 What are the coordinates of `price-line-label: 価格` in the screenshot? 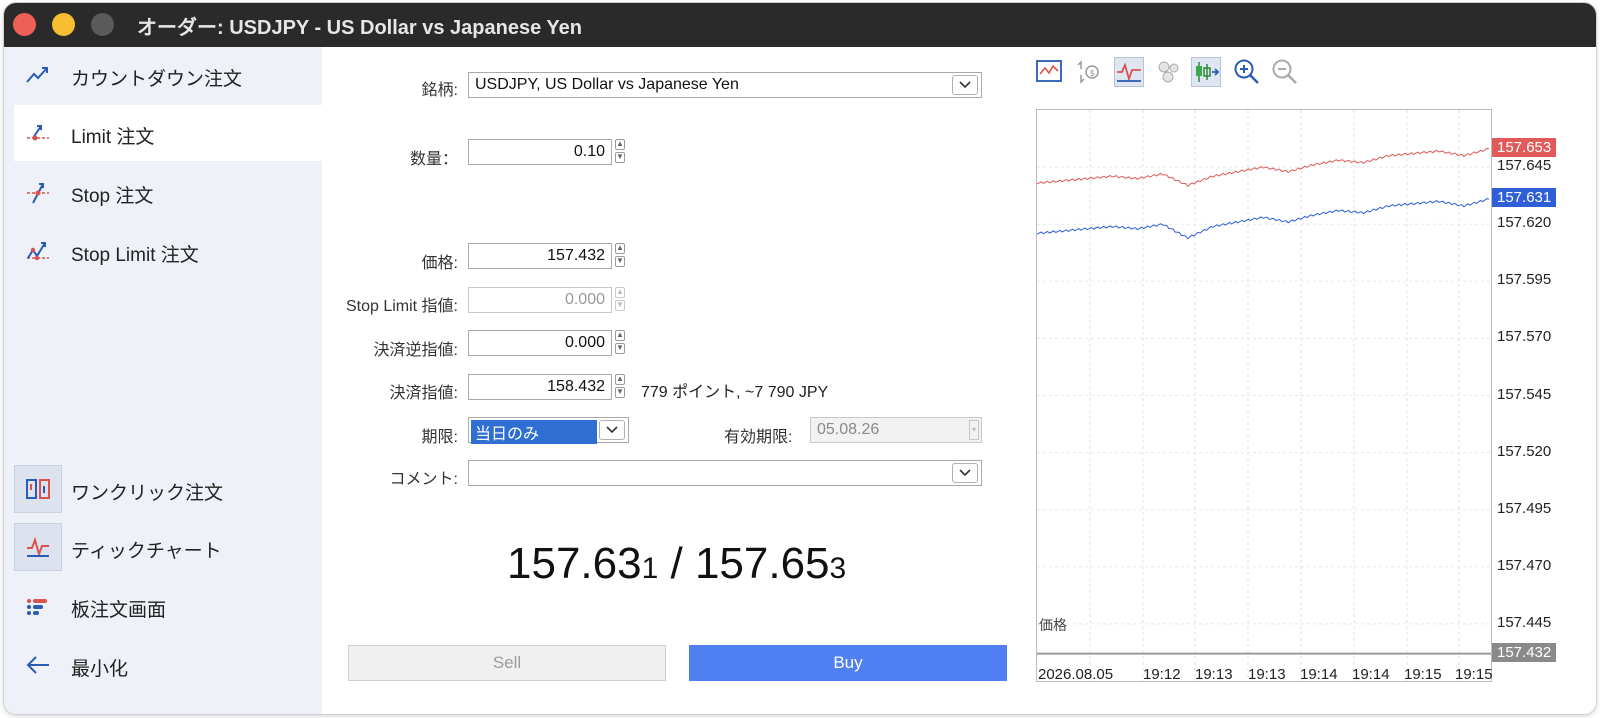 It's located at (1053, 625).